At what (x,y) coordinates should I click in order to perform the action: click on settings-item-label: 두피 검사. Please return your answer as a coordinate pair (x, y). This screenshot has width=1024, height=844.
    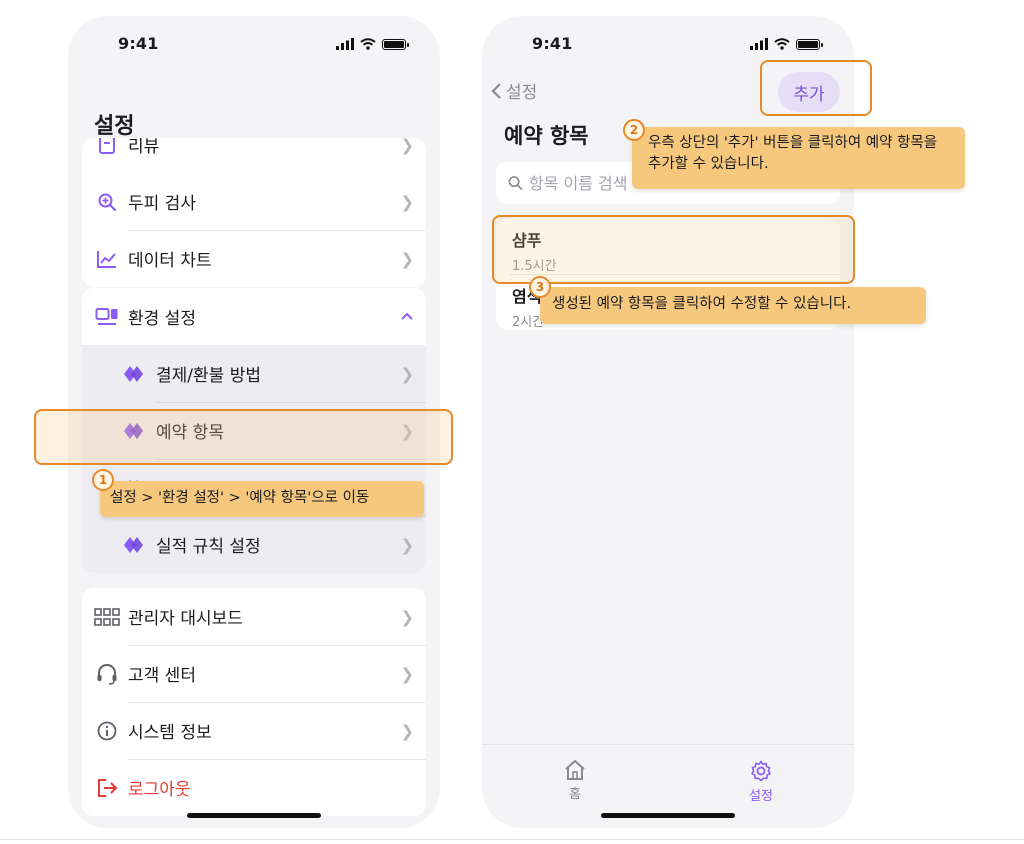
    Looking at the image, I should click on (162, 204).